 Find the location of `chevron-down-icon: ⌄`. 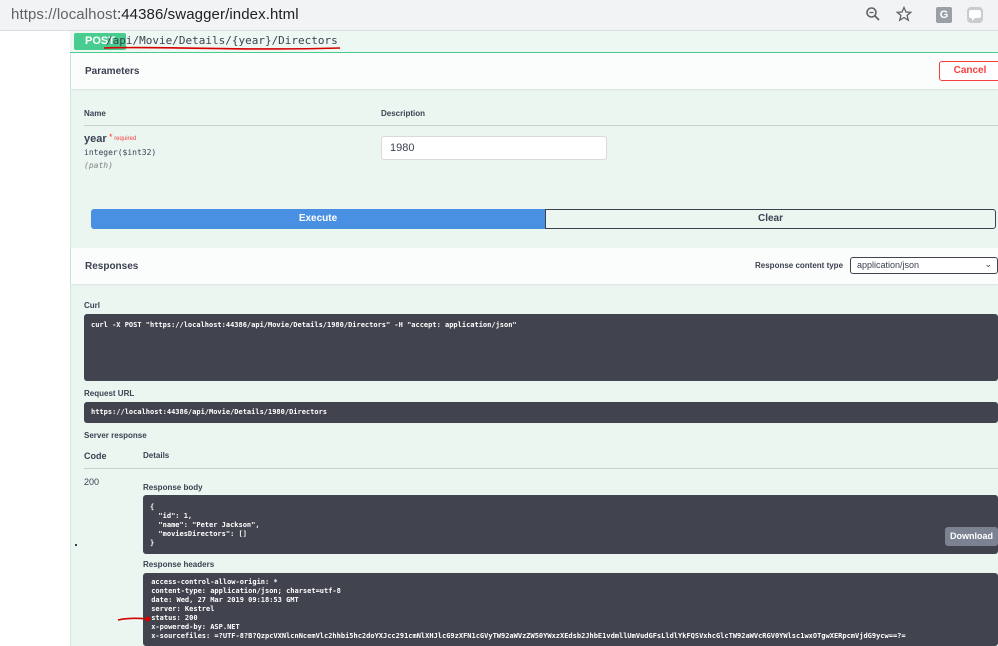

chevron-down-icon: ⌄ is located at coordinates (988, 264).